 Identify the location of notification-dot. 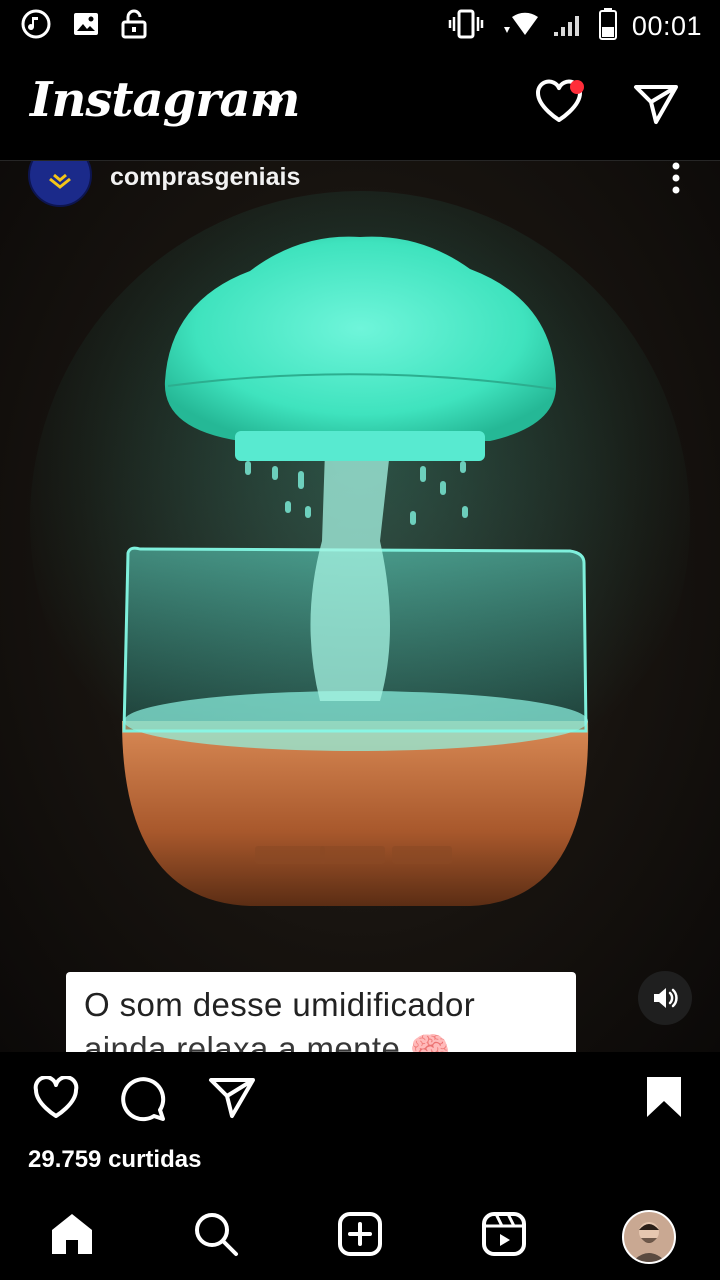
(577, 87).